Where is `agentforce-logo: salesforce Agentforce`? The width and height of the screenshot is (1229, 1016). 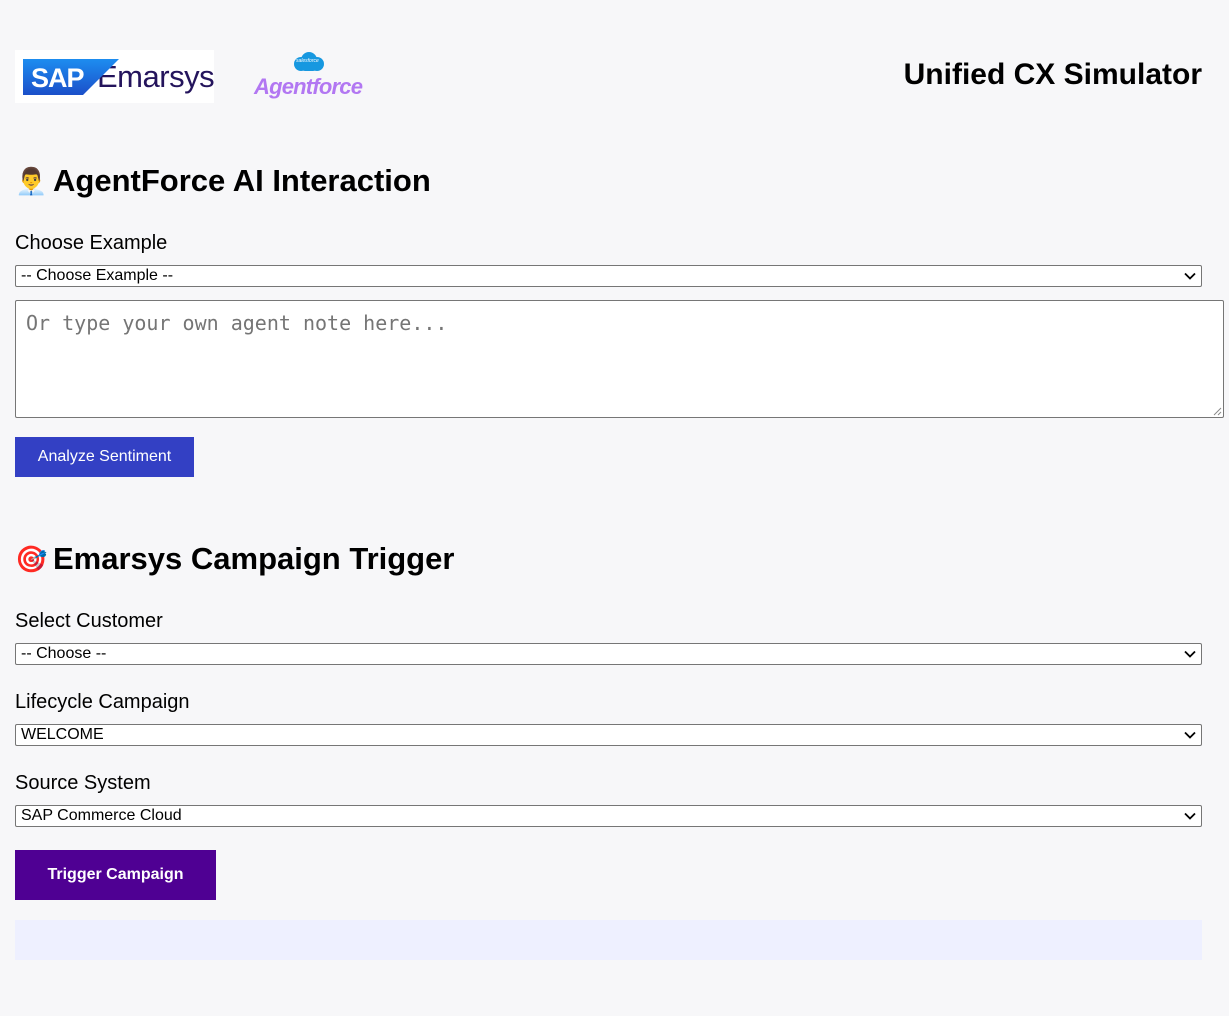
agentforce-logo: salesforce Agentforce is located at coordinates (310, 77).